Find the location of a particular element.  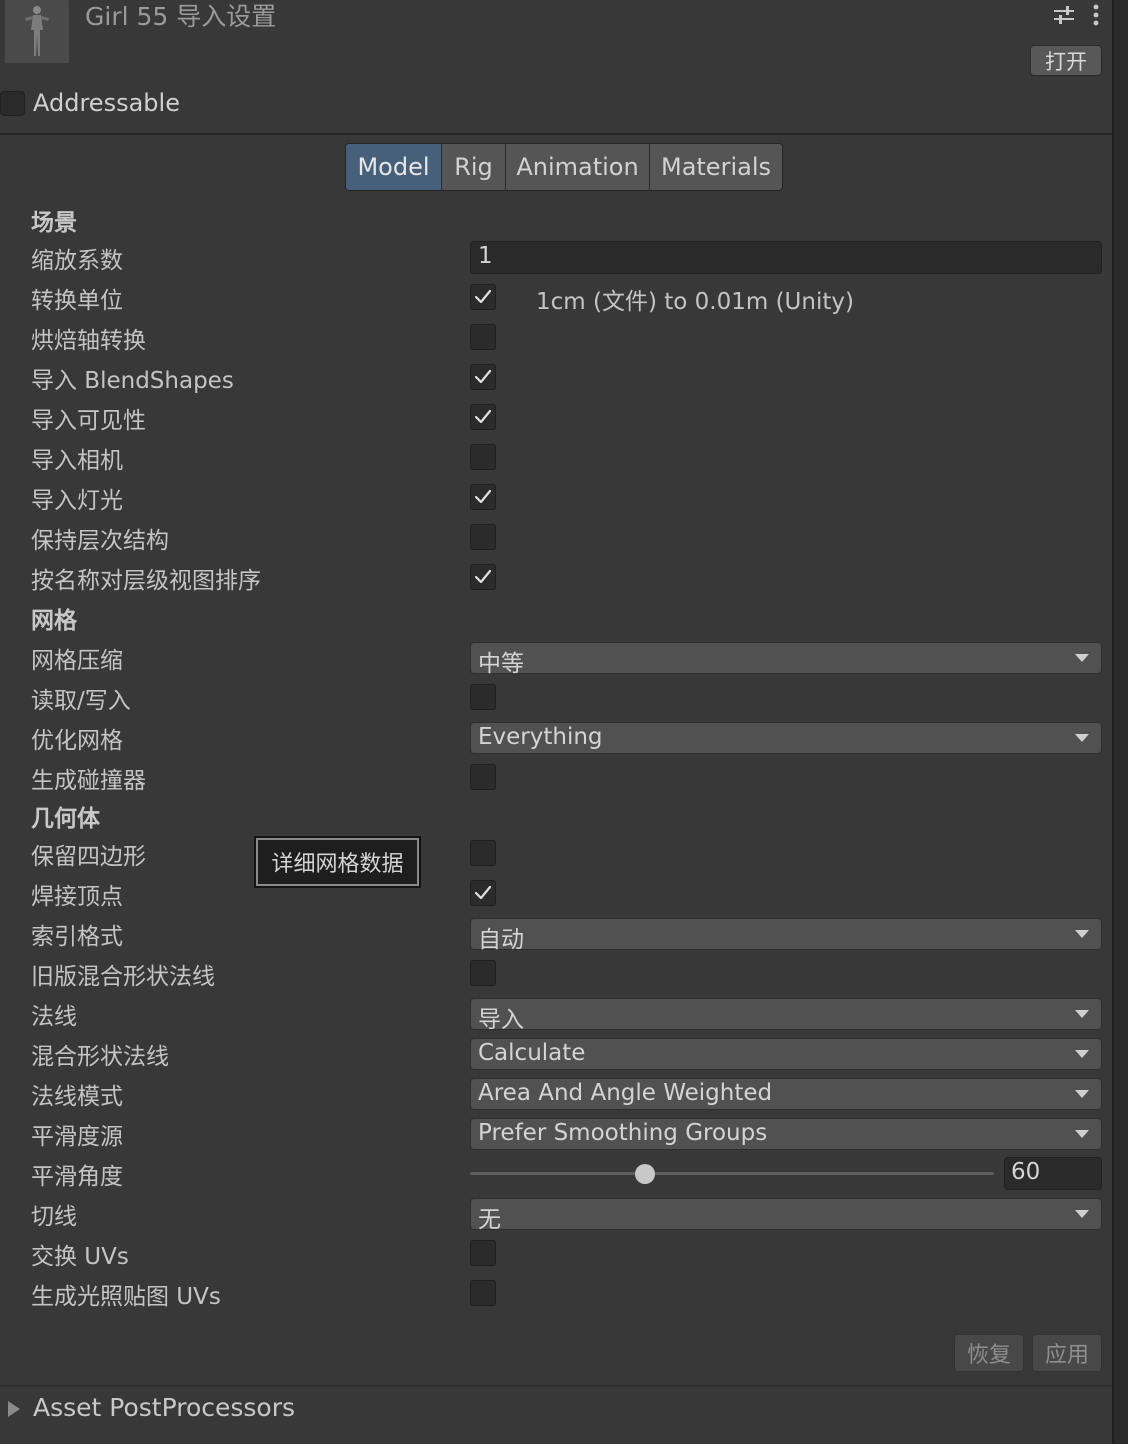

section-meshes: 网格 is located at coordinates (54, 621).